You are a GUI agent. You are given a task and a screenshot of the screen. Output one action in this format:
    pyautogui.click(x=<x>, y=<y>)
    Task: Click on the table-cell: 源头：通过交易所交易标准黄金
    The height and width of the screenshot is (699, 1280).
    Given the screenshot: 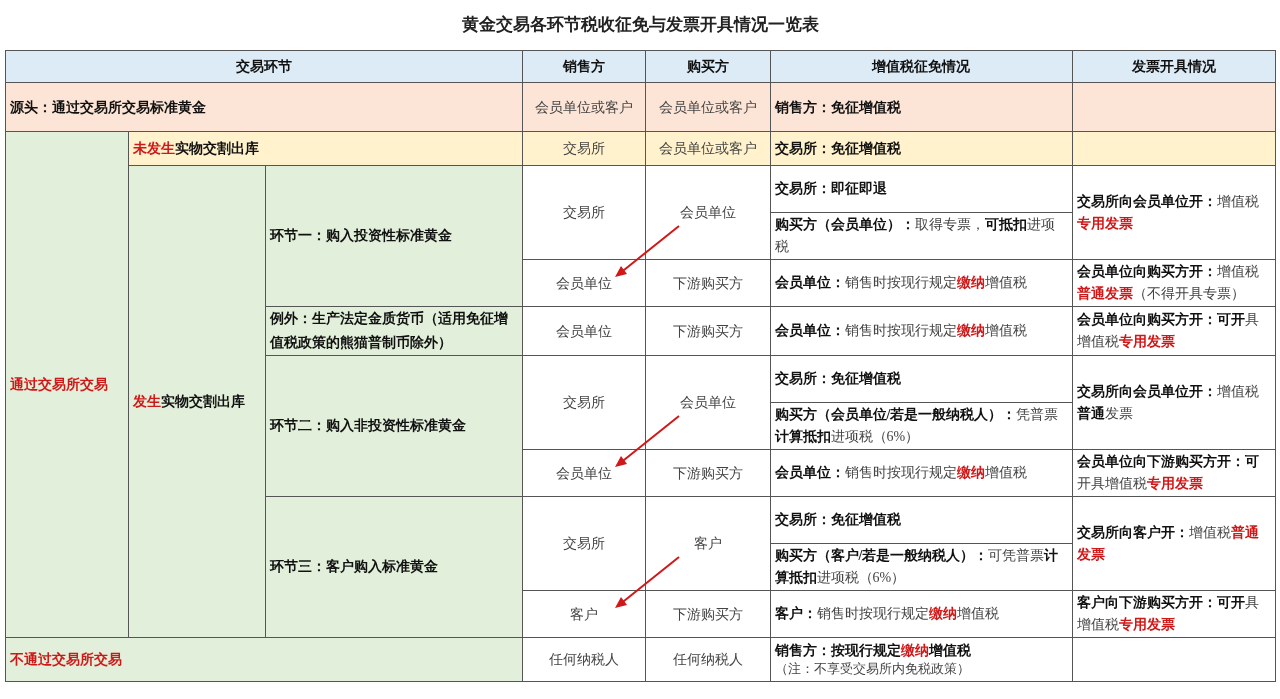 What is the action you would take?
    pyautogui.click(x=263, y=107)
    